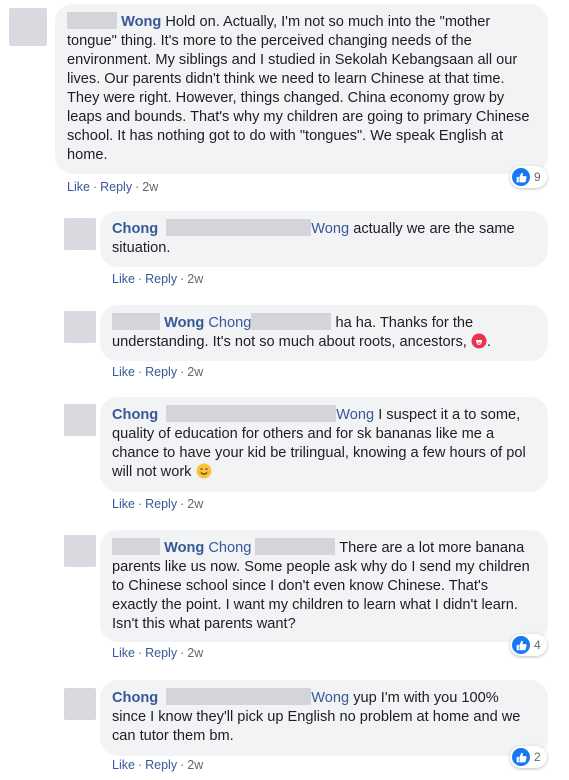 The width and height of the screenshot is (569, 780). I want to click on comment-text-end: ., so click(488, 342).